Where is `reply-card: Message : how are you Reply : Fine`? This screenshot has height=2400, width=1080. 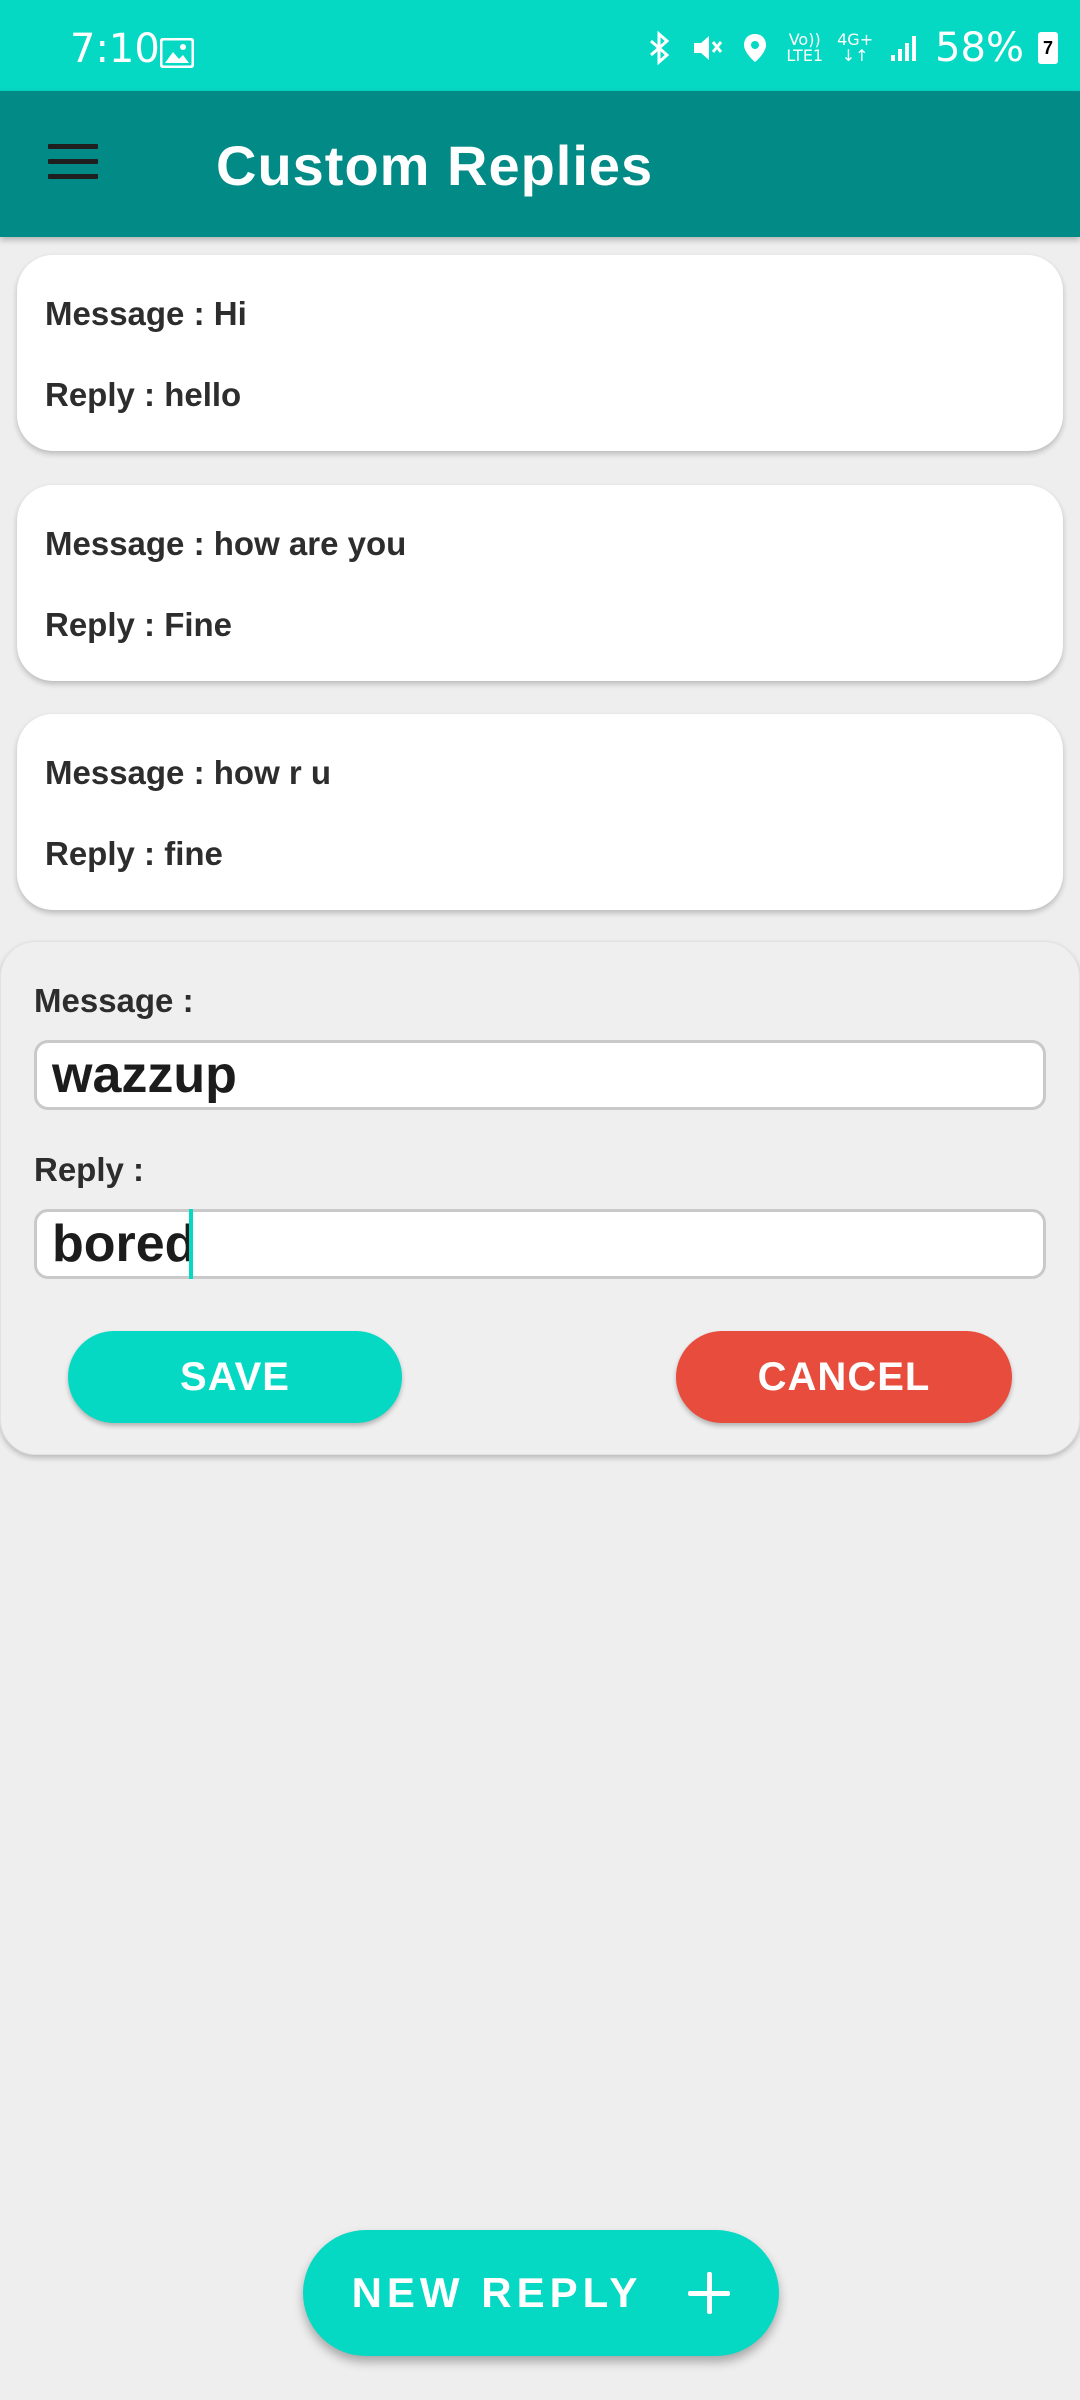
reply-card: Message : how are you Reply : Fine is located at coordinates (540, 583).